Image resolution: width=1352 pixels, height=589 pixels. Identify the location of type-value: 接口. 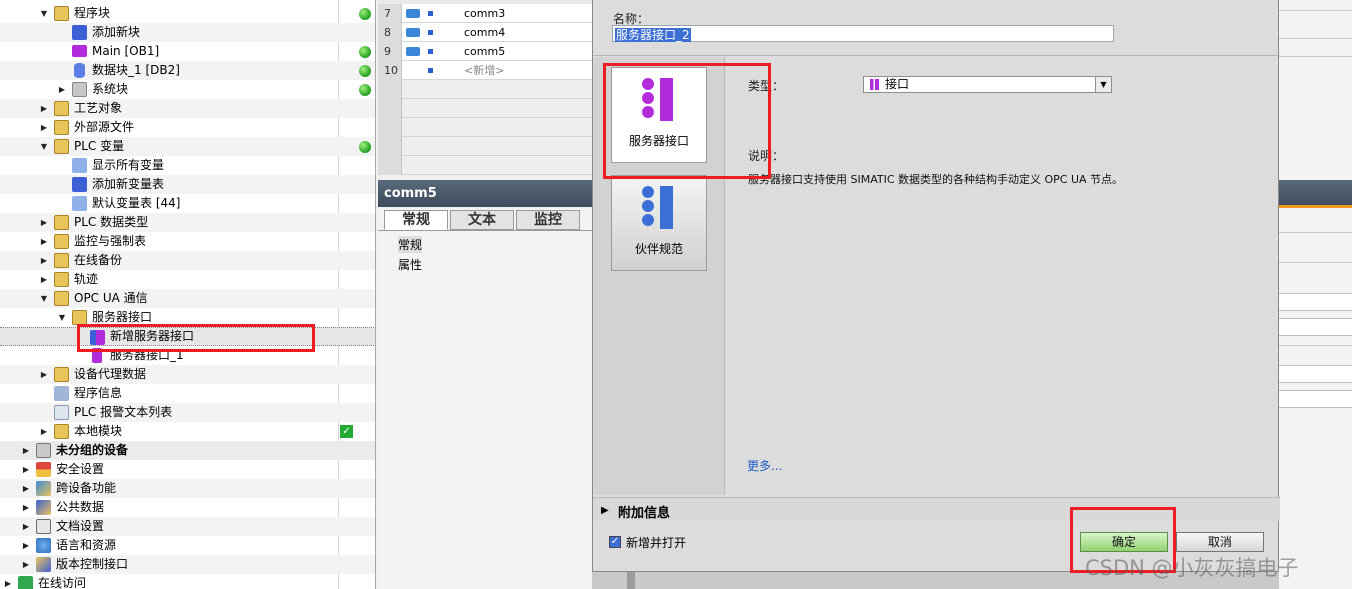
(897, 84).